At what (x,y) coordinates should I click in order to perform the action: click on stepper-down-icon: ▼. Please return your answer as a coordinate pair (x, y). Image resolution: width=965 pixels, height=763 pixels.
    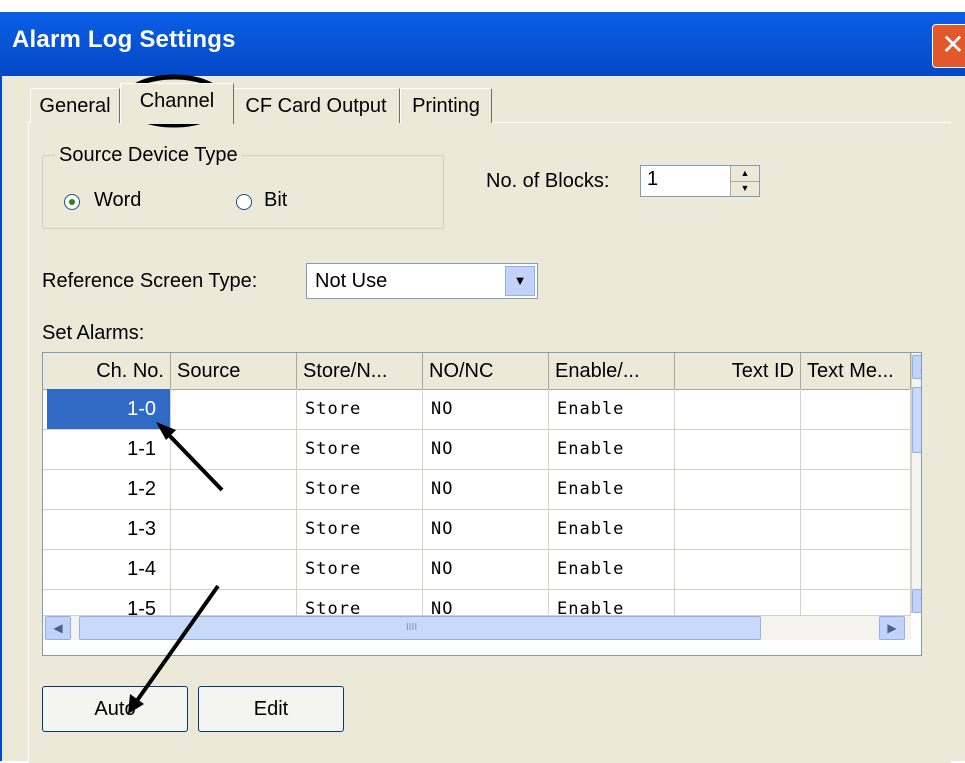
    Looking at the image, I should click on (745, 188).